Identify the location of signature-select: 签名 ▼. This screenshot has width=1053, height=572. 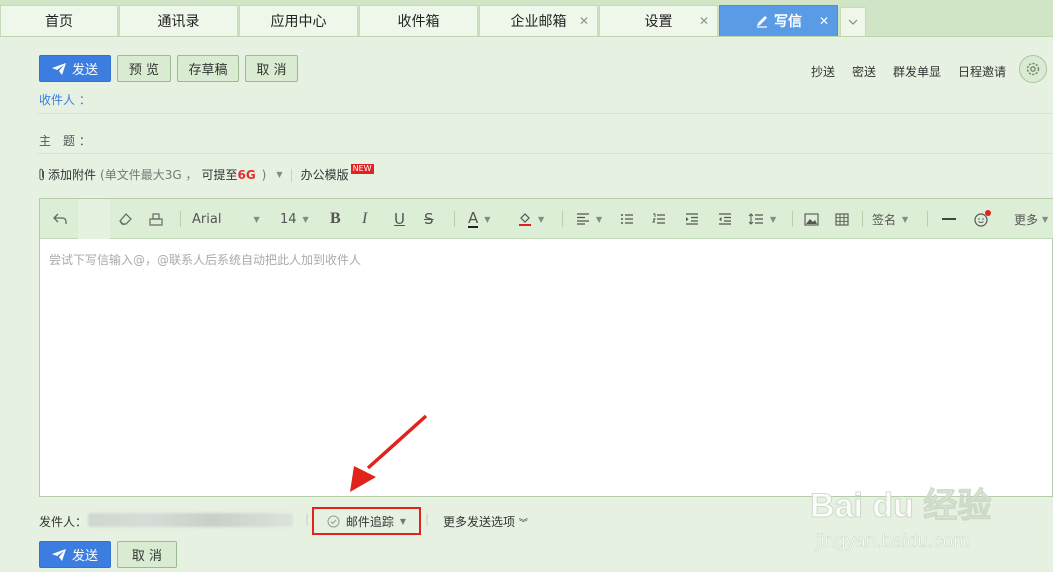
(890, 219).